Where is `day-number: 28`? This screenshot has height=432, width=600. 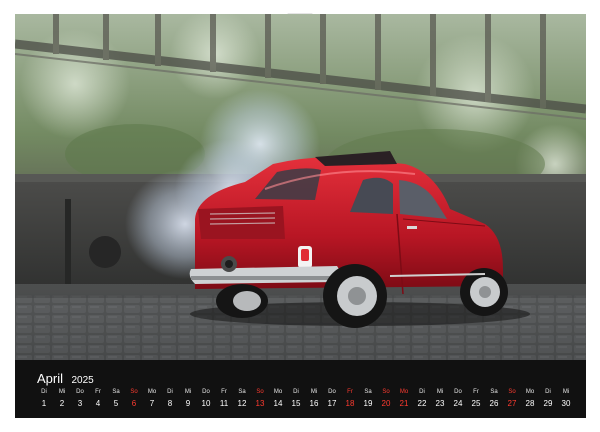 day-number: 28 is located at coordinates (530, 403).